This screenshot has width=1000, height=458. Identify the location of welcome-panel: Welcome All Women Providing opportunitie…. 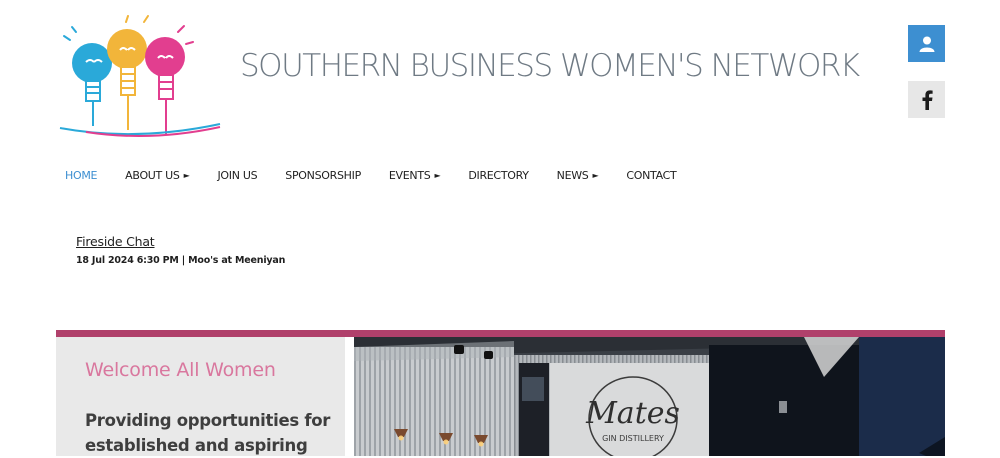
(200, 396).